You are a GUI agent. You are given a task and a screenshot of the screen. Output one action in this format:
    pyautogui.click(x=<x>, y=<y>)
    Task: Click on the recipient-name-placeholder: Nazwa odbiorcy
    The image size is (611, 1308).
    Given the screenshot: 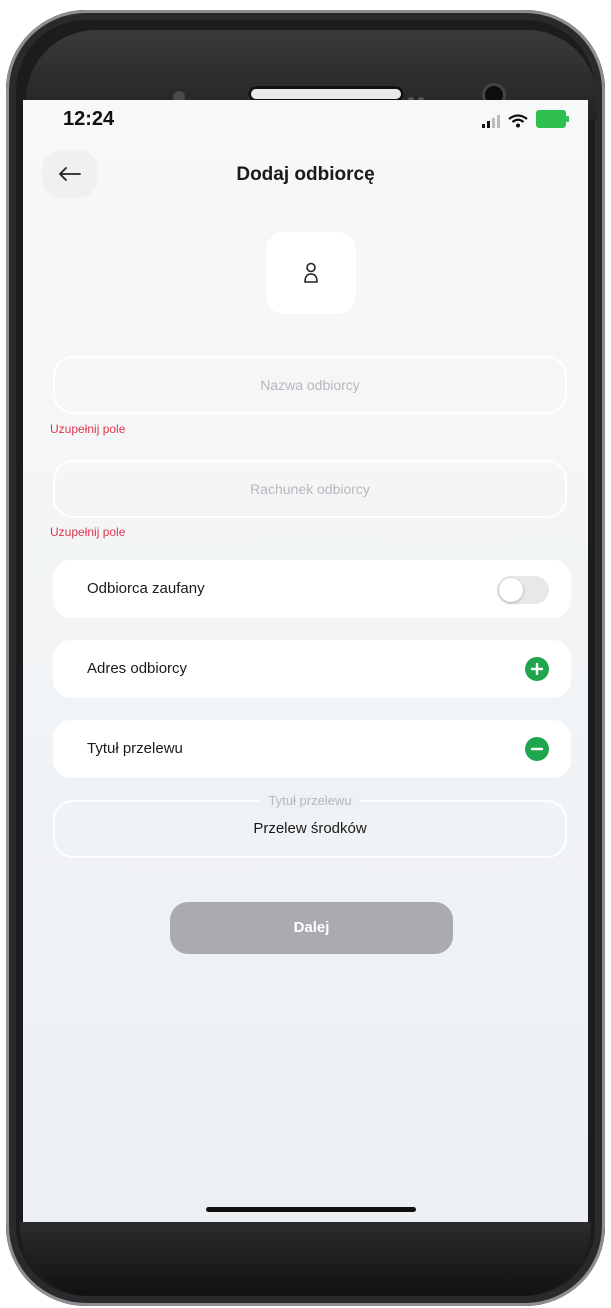 What is the action you would take?
    pyautogui.click(x=310, y=385)
    